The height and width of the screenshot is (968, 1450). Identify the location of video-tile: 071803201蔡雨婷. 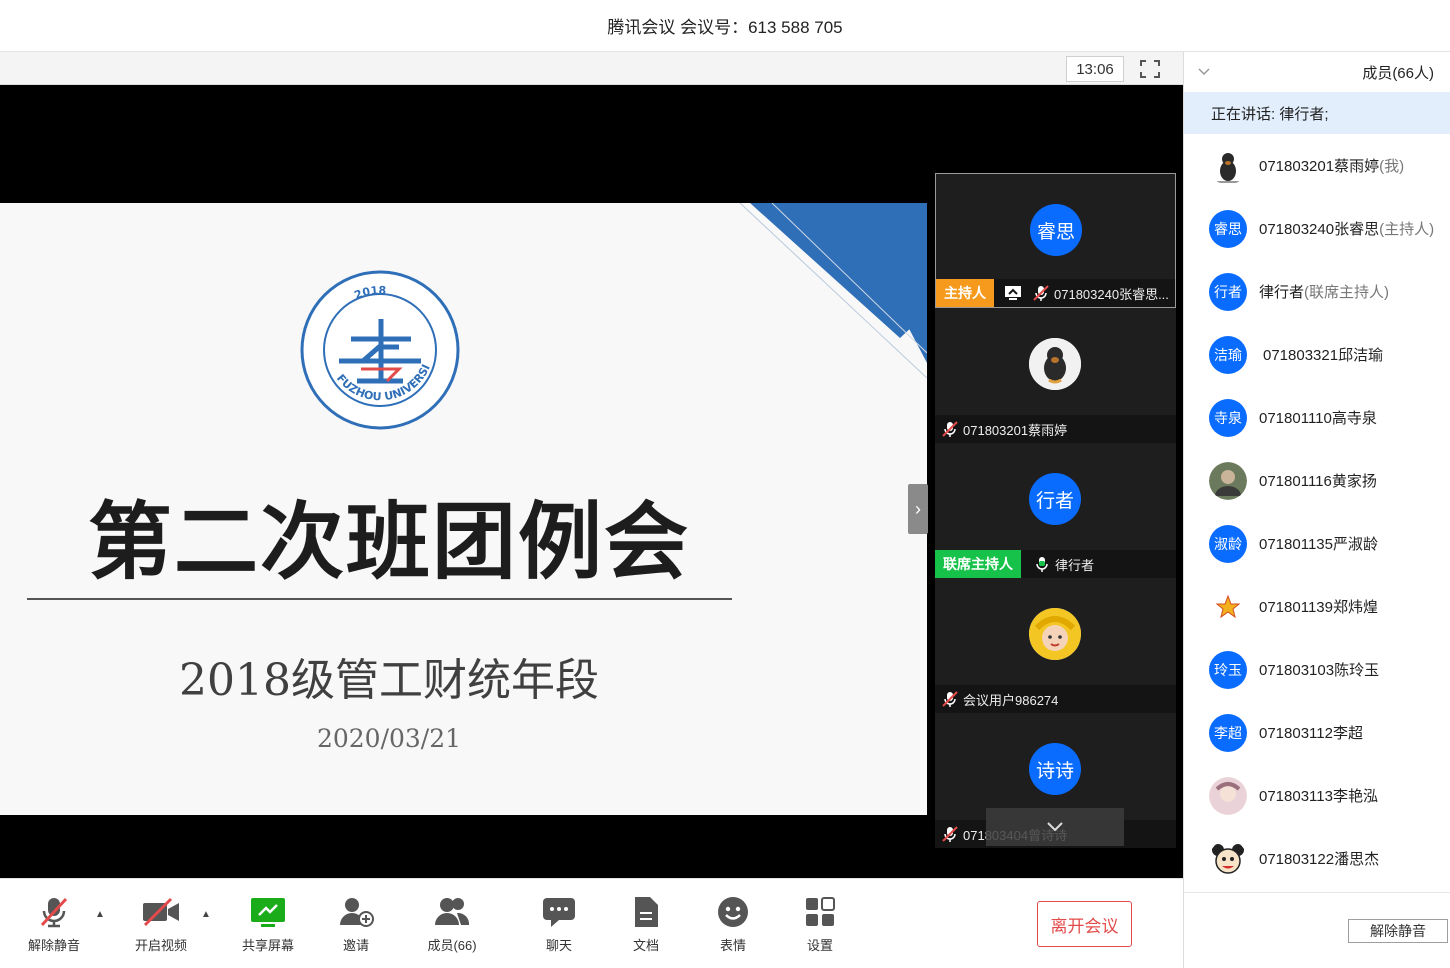
(1055, 375).